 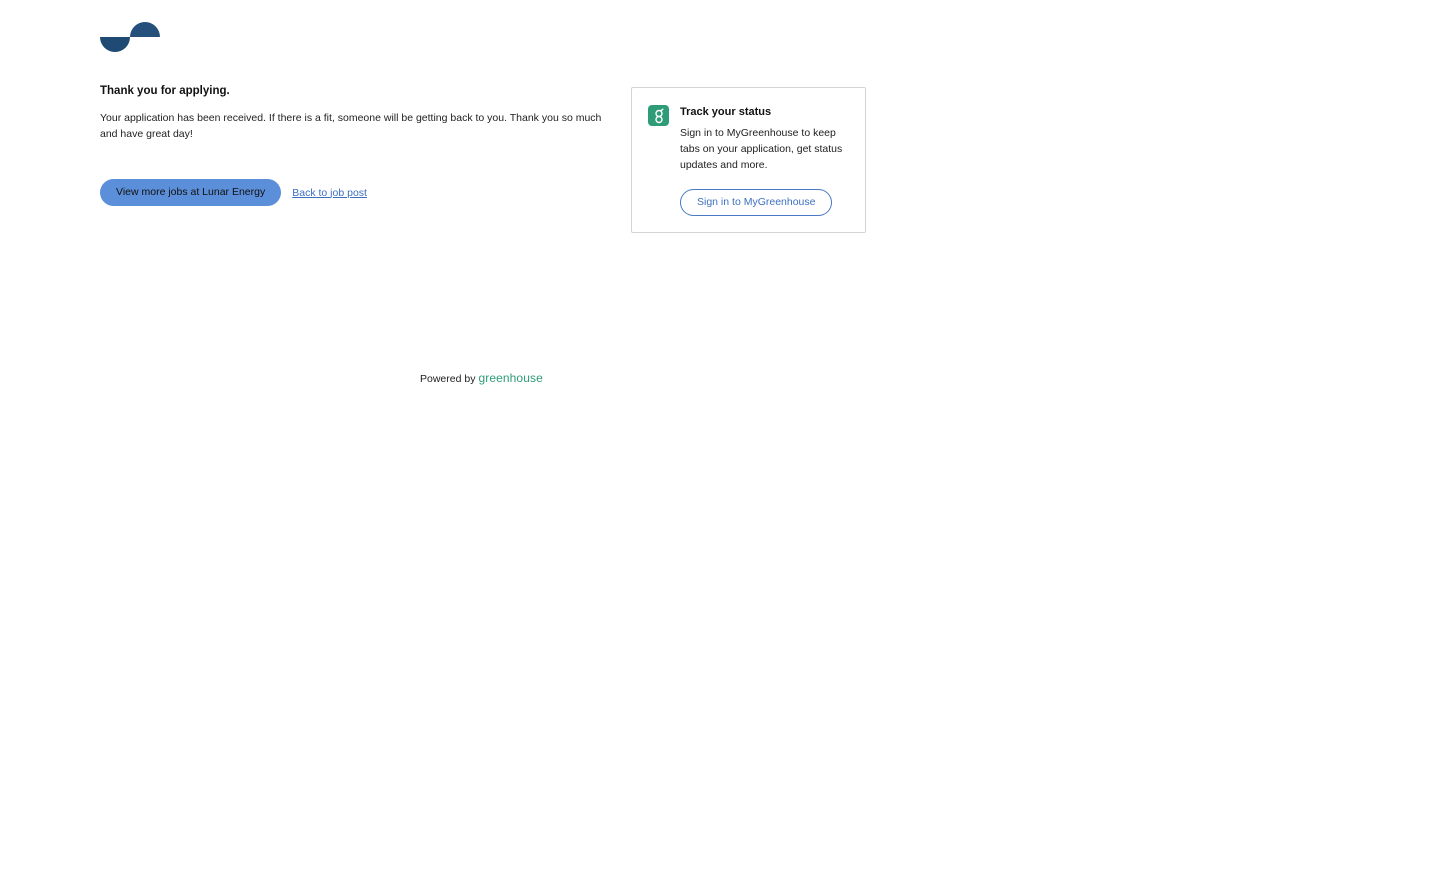 What do you see at coordinates (165, 91) in the screenshot?
I see `confirmation-headline: Thank you for applying.` at bounding box center [165, 91].